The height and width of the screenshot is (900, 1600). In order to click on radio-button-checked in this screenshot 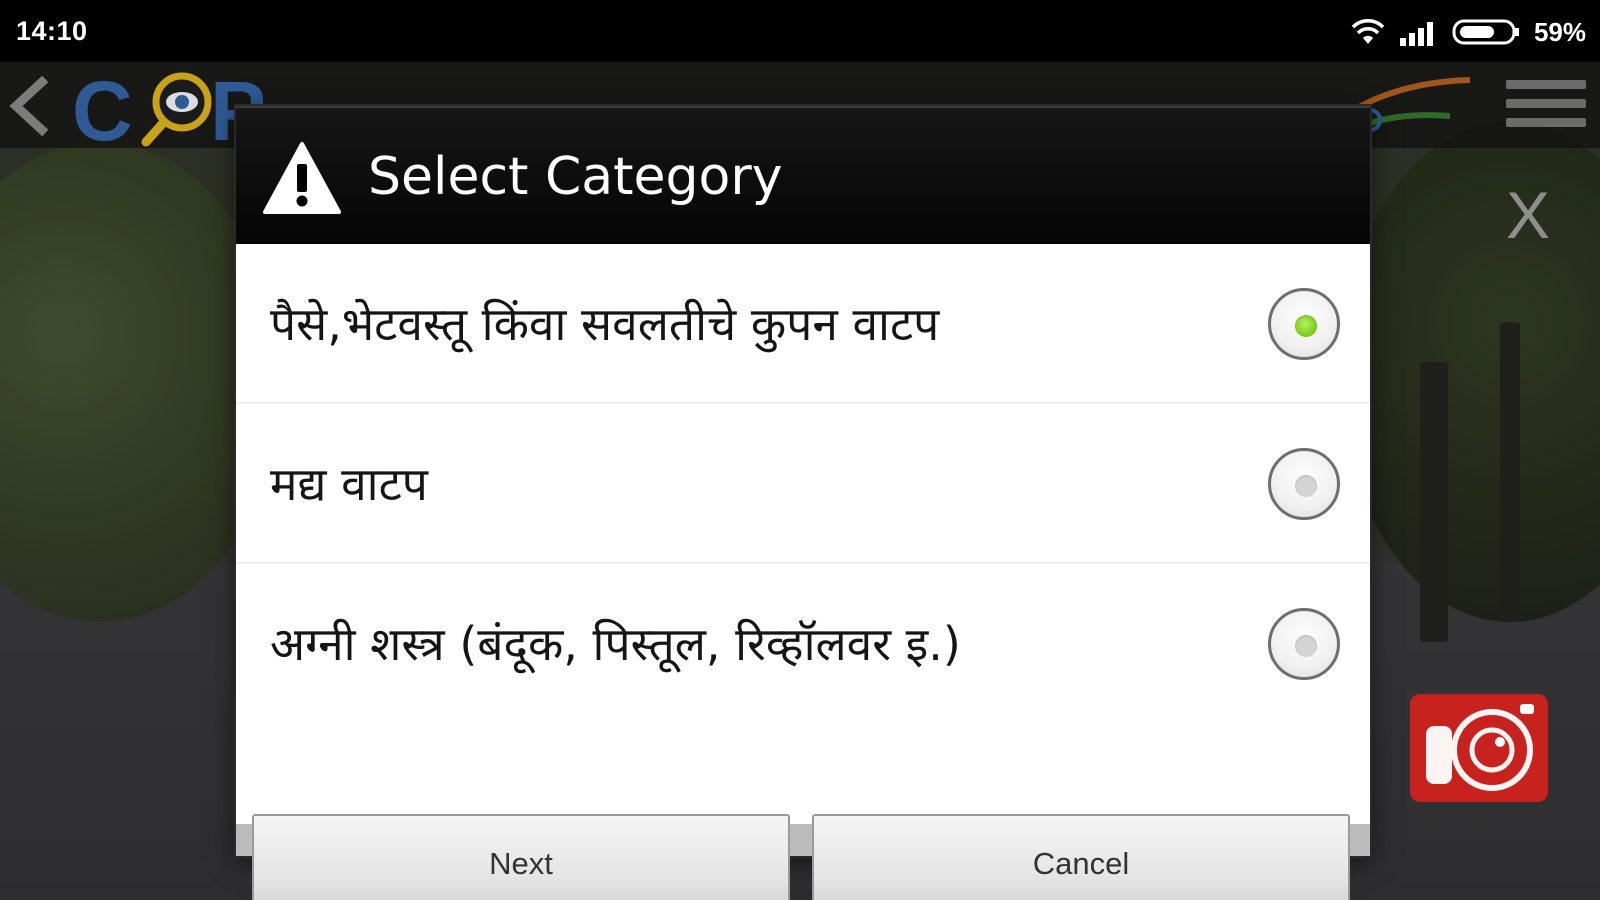, I will do `click(1304, 324)`.